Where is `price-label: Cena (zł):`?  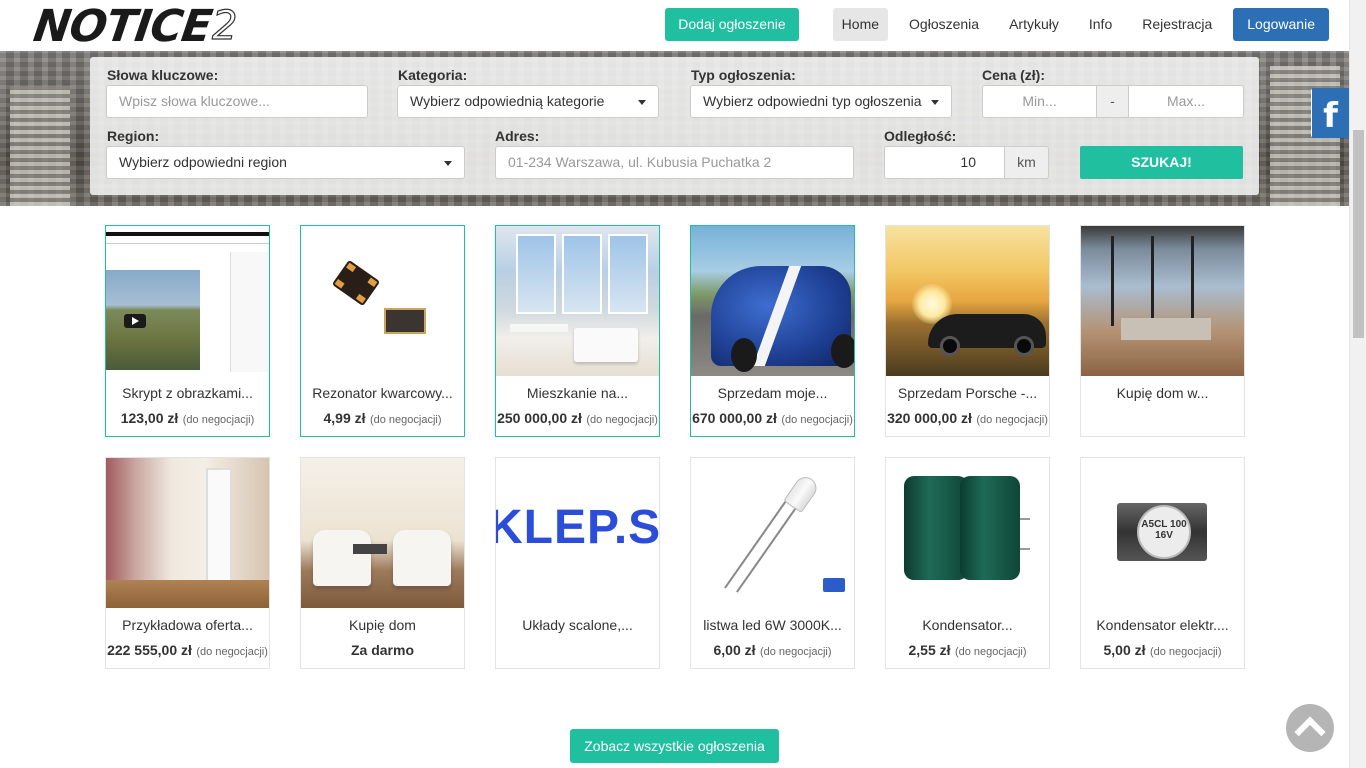
price-label: Cena (zł): is located at coordinates (1013, 75).